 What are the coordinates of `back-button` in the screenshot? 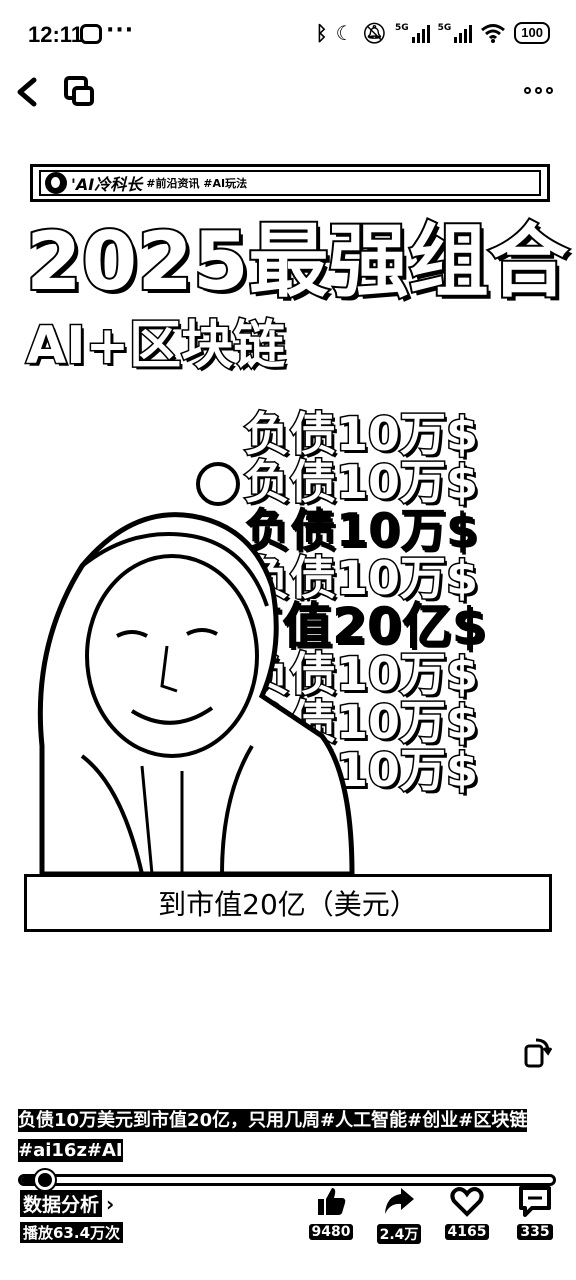 It's located at (27, 92).